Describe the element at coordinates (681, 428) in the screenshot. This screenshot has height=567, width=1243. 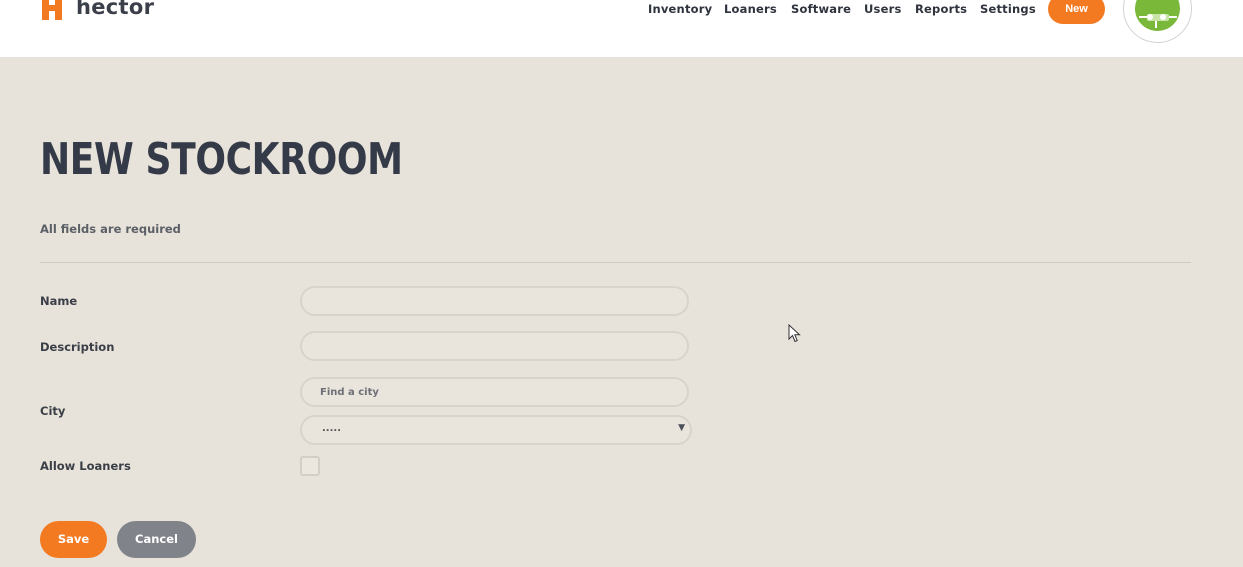
I see `caret-down-icon: ▼` at that location.